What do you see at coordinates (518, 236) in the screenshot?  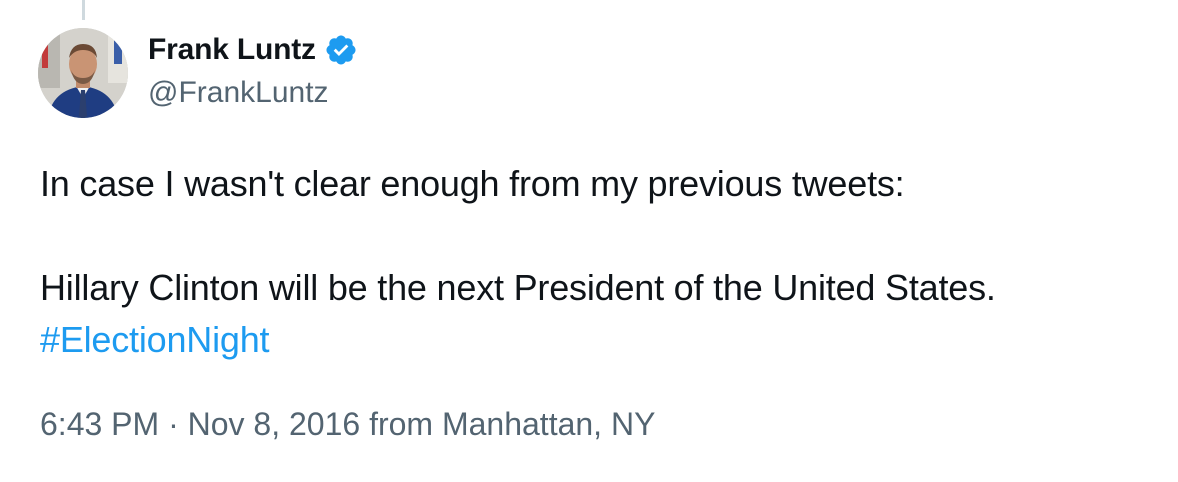 I see `tweet-text-spacer` at bounding box center [518, 236].